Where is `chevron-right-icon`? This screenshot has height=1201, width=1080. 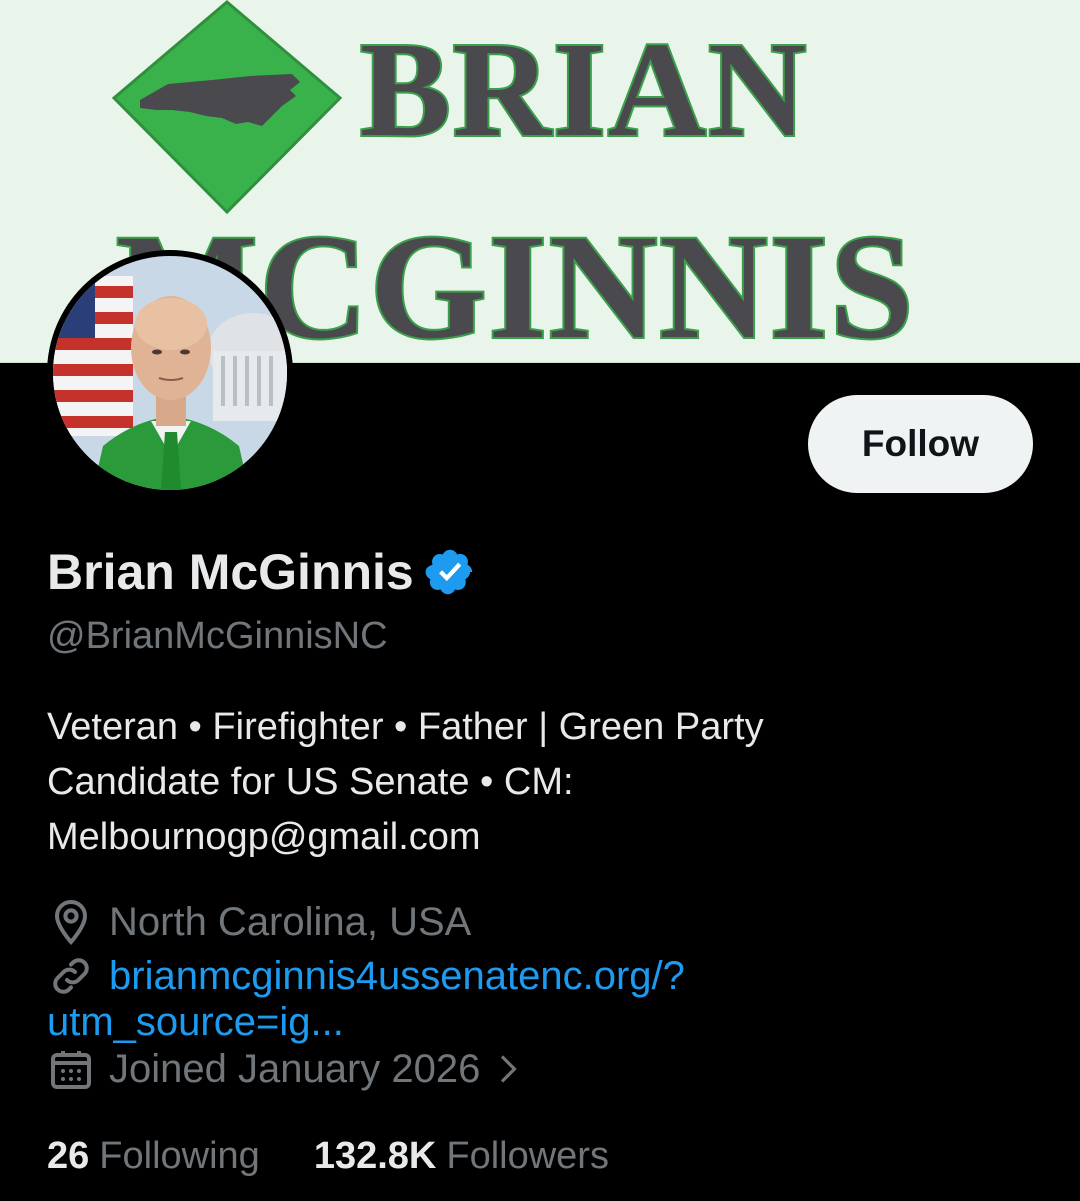 chevron-right-icon is located at coordinates (509, 1069).